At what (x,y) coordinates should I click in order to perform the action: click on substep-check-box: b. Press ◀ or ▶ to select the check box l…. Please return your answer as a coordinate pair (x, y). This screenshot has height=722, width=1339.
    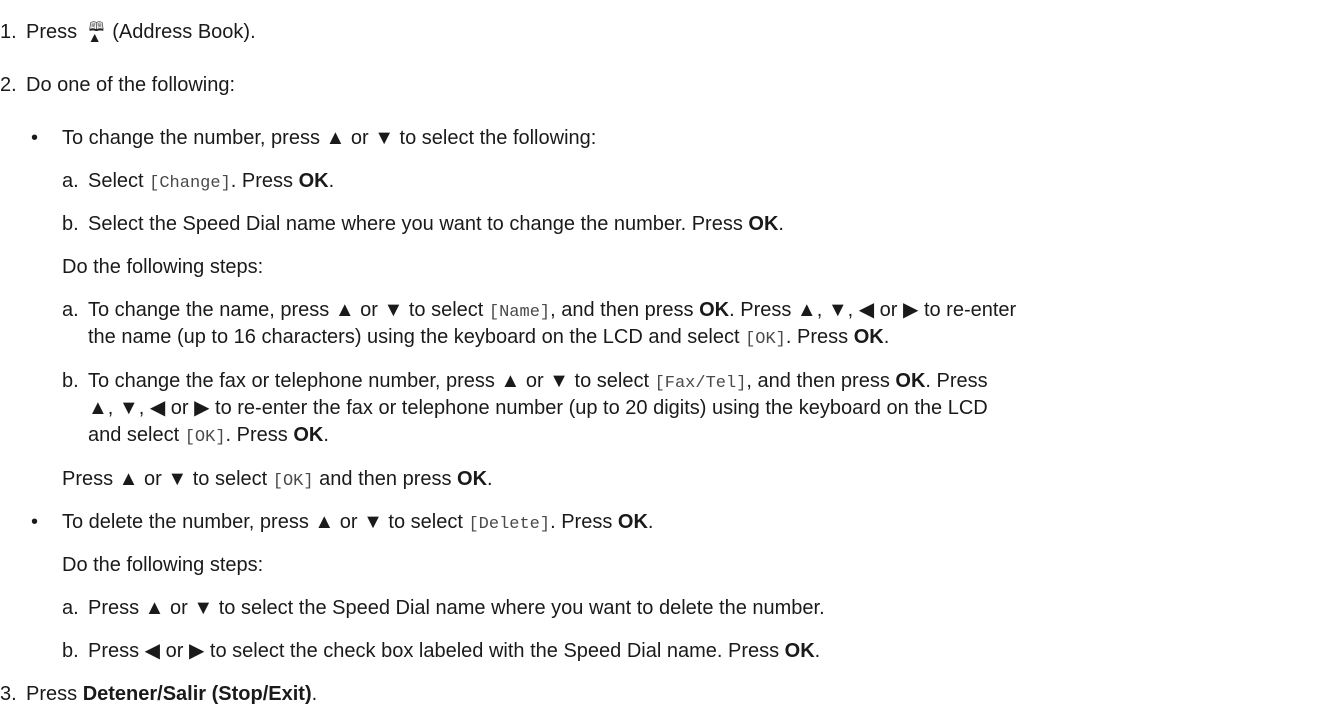
    Looking at the image, I should click on (441, 651).